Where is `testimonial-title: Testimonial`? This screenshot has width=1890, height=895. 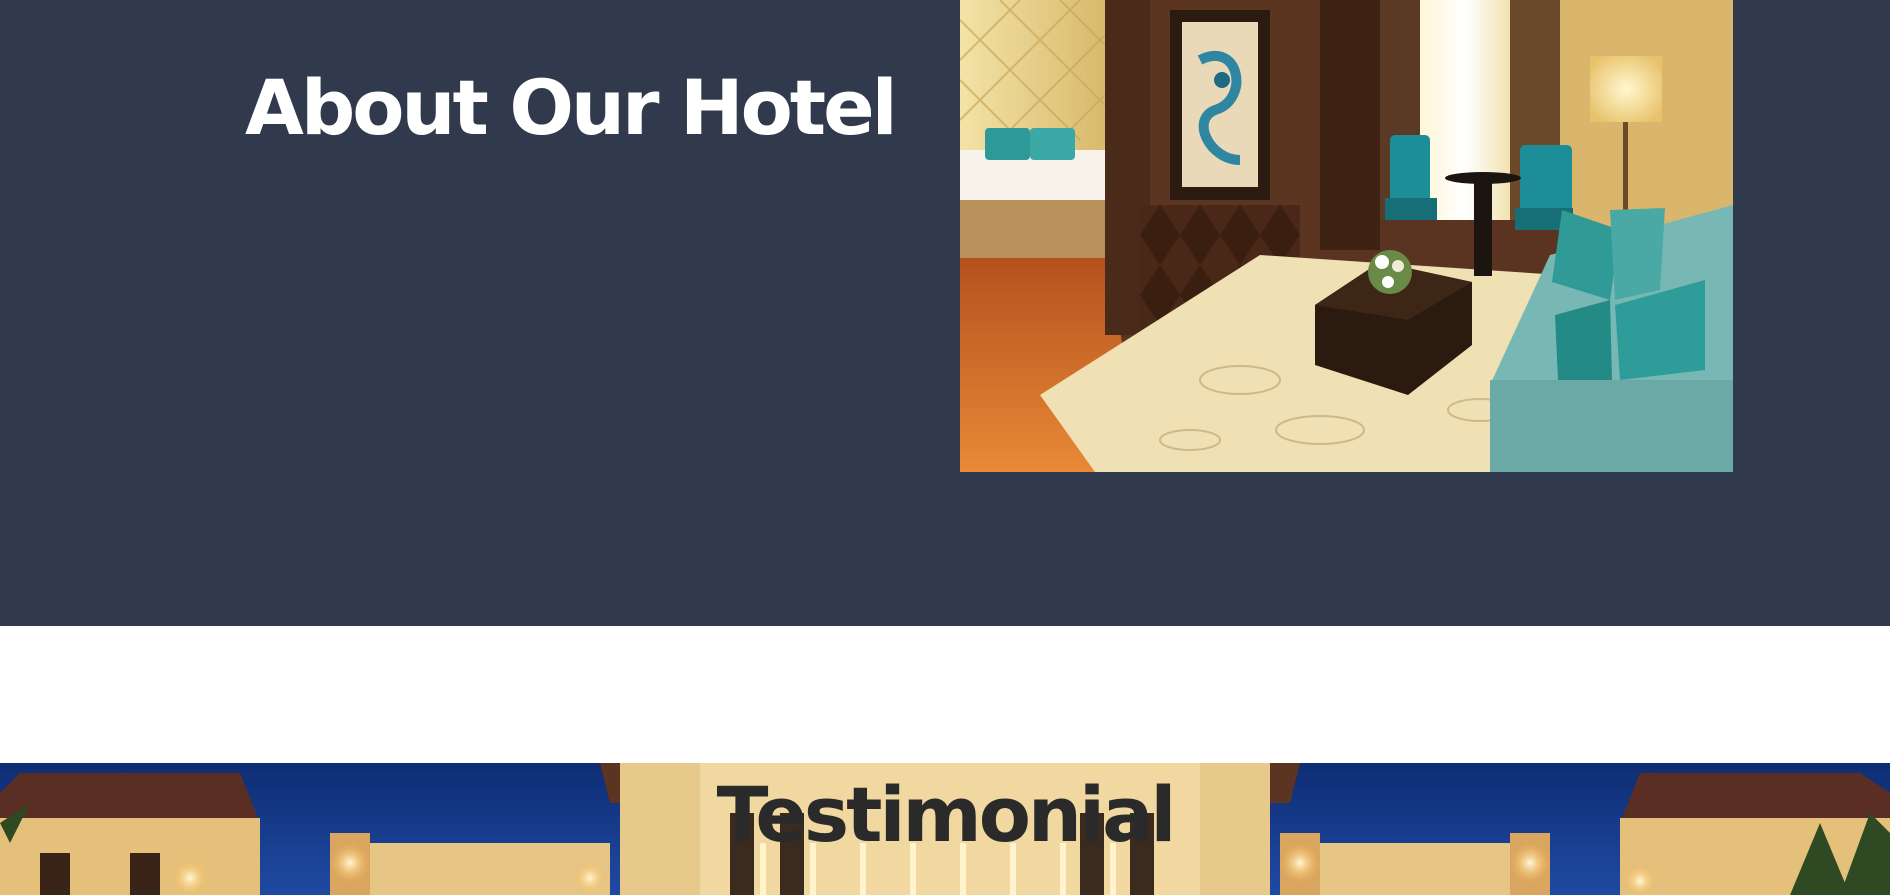
testimonial-title: Testimonial is located at coordinates (946, 814).